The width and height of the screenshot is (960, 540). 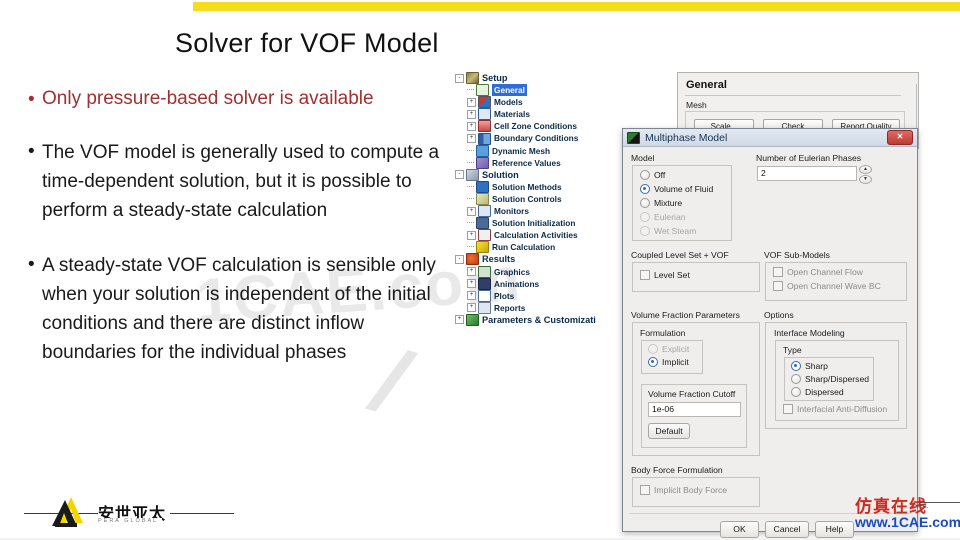 I want to click on tree-item-run-calculation: Run Calculation, so click(x=542, y=247).